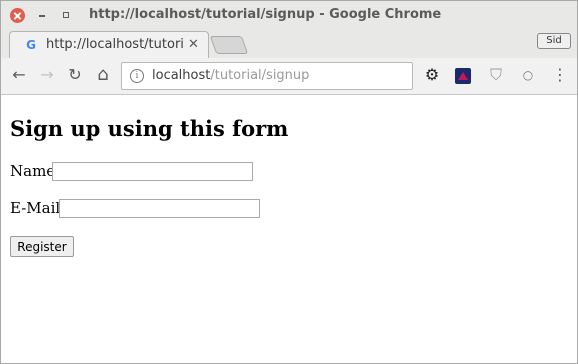  I want to click on address-bar: i localhost/tutorial/signup, so click(267, 76).